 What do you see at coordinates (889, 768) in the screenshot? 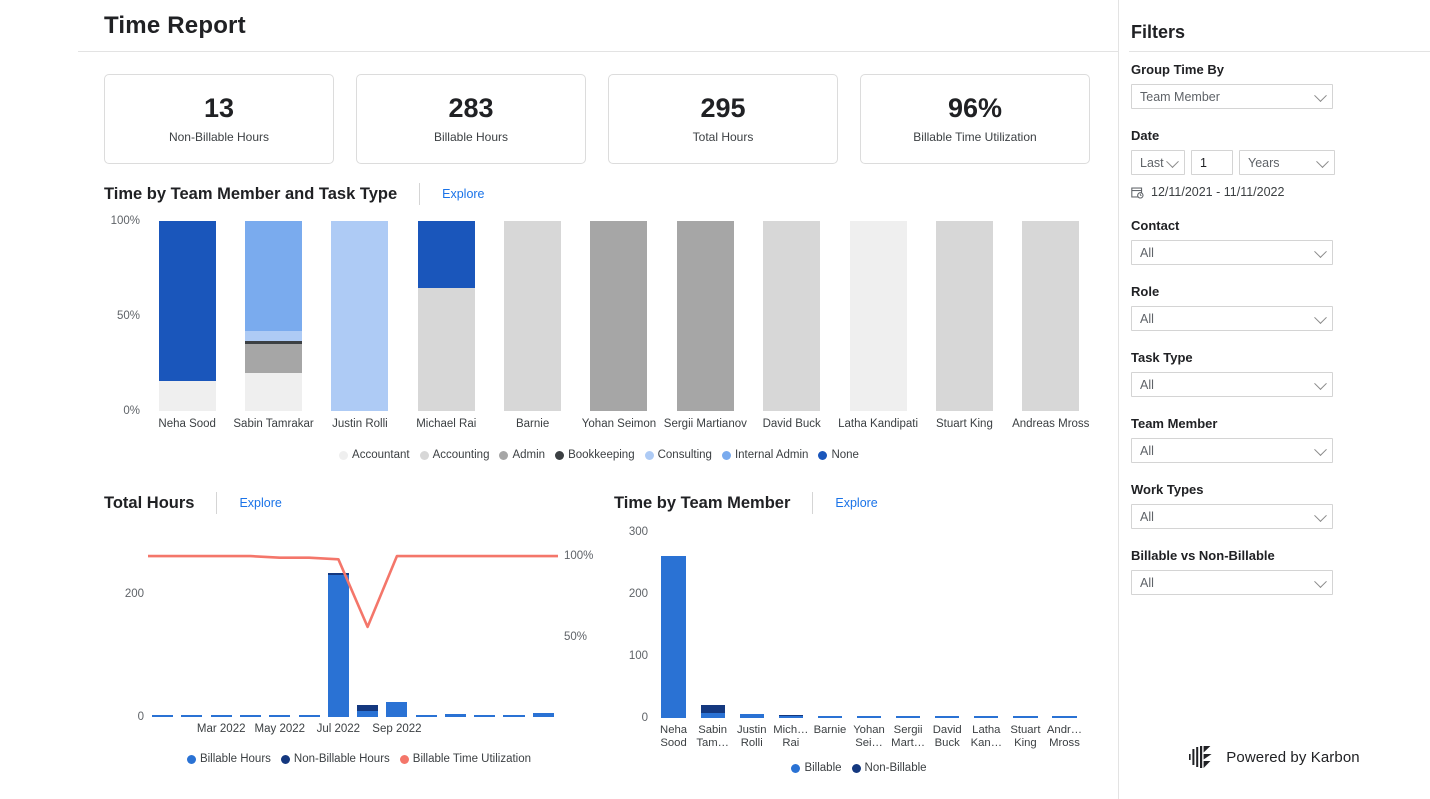
I see `legend-item: Non-Billable` at bounding box center [889, 768].